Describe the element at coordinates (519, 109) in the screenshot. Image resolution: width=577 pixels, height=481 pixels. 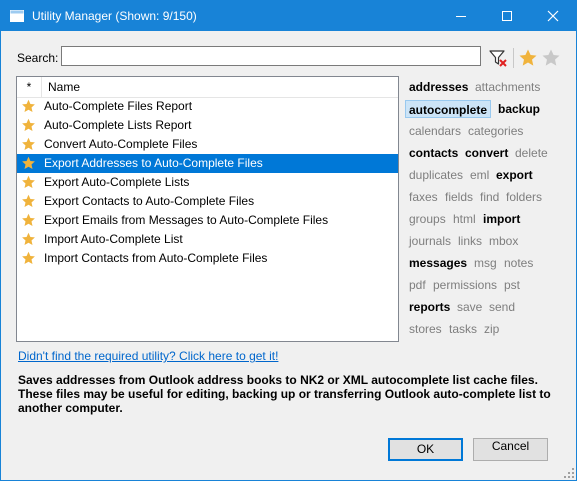
I see `tag-backup: backup` at that location.